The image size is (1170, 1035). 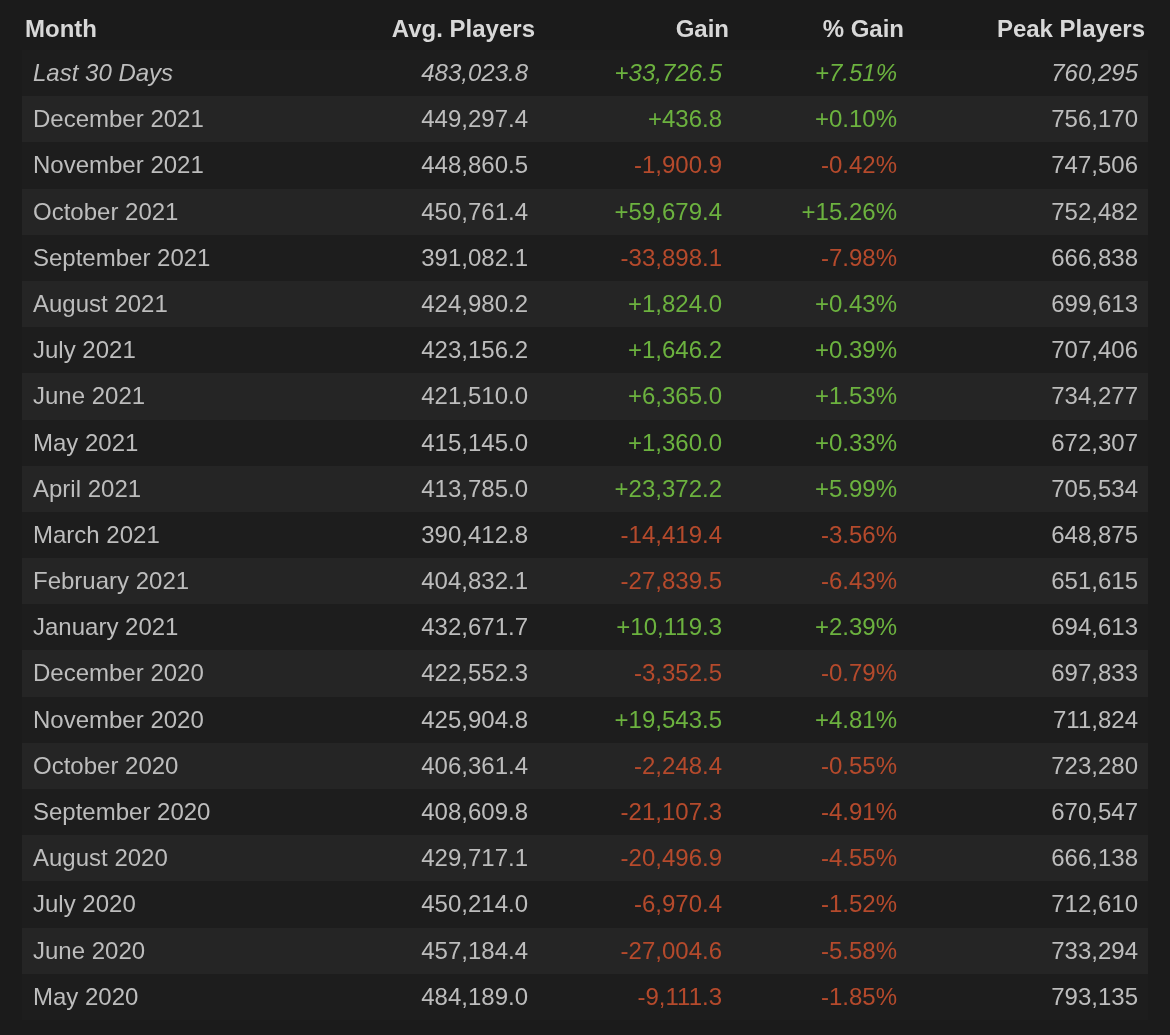 What do you see at coordinates (172, 581) in the screenshot?
I see `month-cell: February 2021` at bounding box center [172, 581].